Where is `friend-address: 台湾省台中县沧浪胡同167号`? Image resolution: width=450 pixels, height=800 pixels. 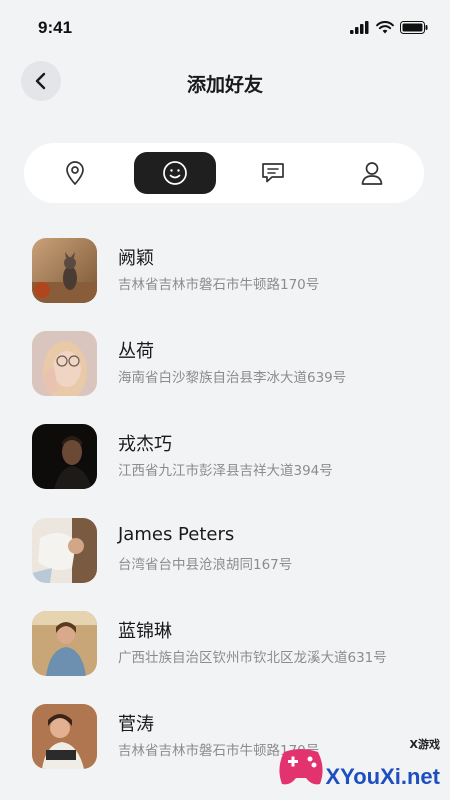
friend-address: 台湾省台中县沧浪胡同167号 is located at coordinates (205, 565).